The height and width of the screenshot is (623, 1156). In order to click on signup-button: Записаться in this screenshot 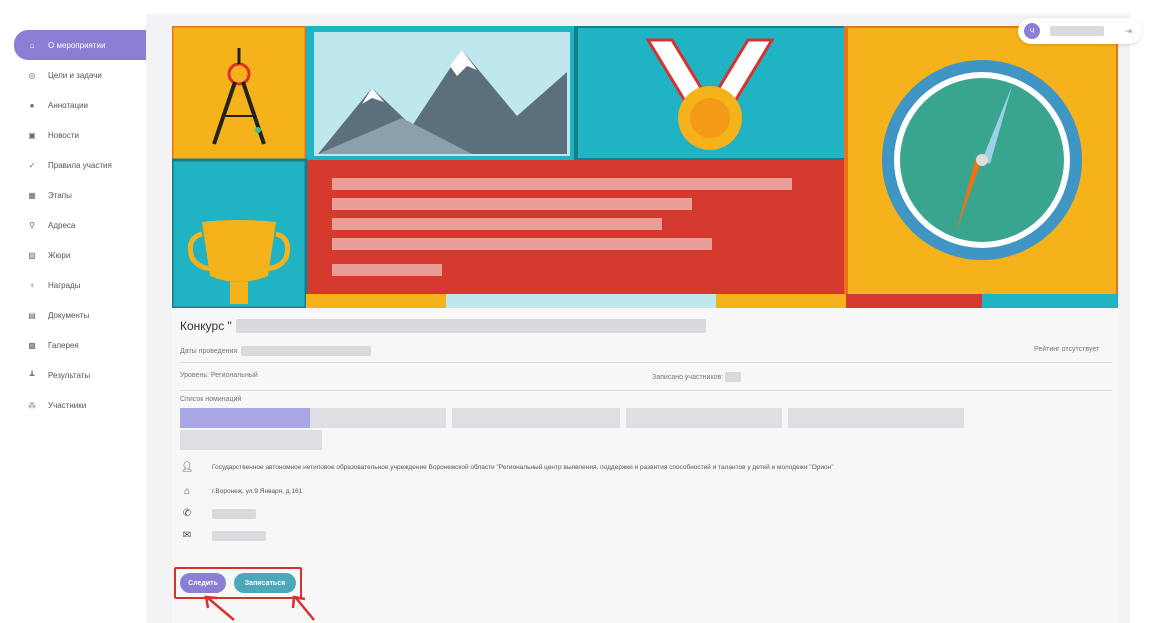, I will do `click(265, 583)`.